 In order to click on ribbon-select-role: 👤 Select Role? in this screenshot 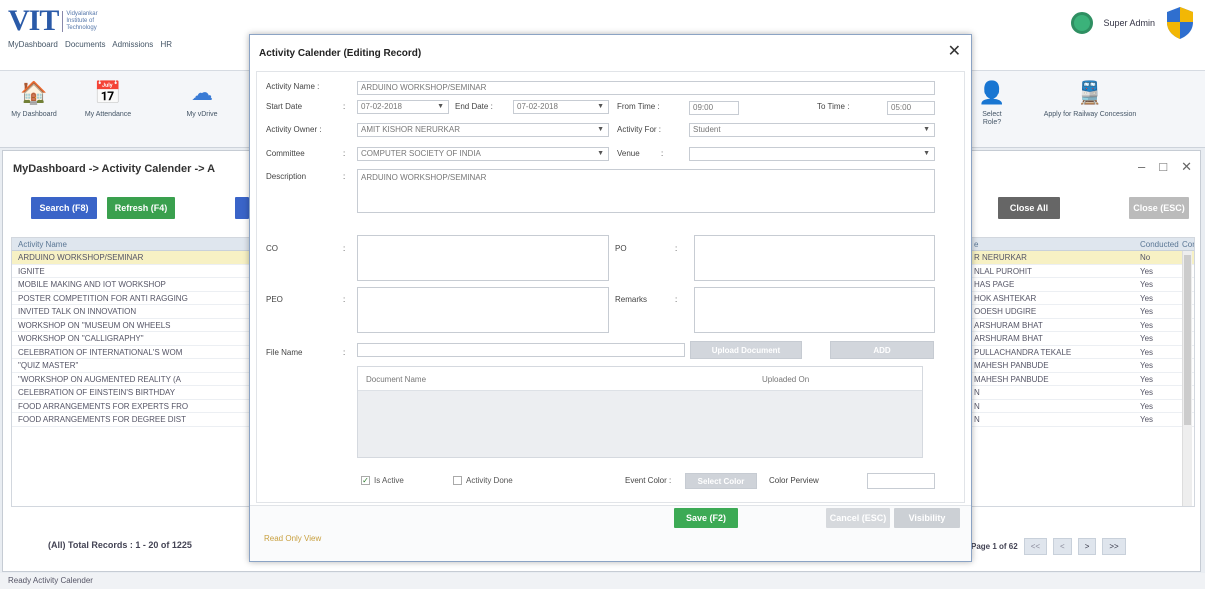, I will do `click(992, 103)`.